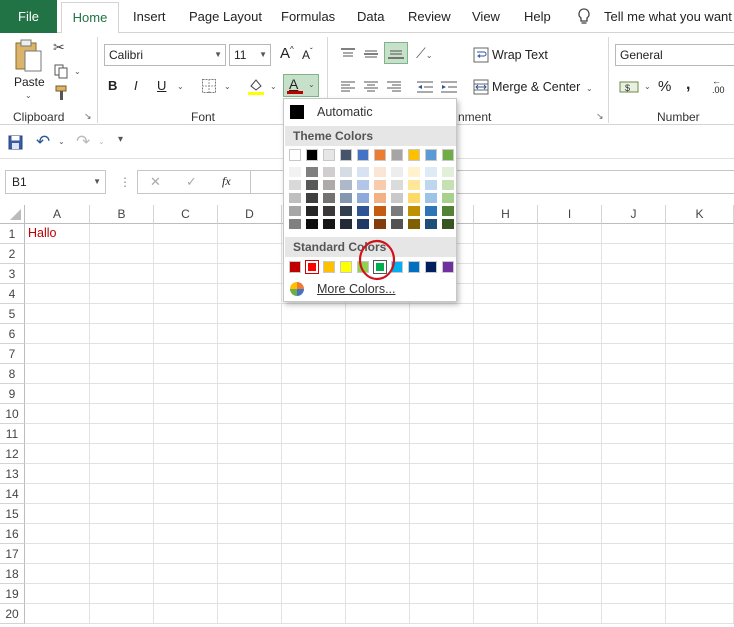 This screenshot has width=734, height=627. What do you see at coordinates (273, 86) in the screenshot?
I see `fill-color-dropdown-icon: ⌄` at bounding box center [273, 86].